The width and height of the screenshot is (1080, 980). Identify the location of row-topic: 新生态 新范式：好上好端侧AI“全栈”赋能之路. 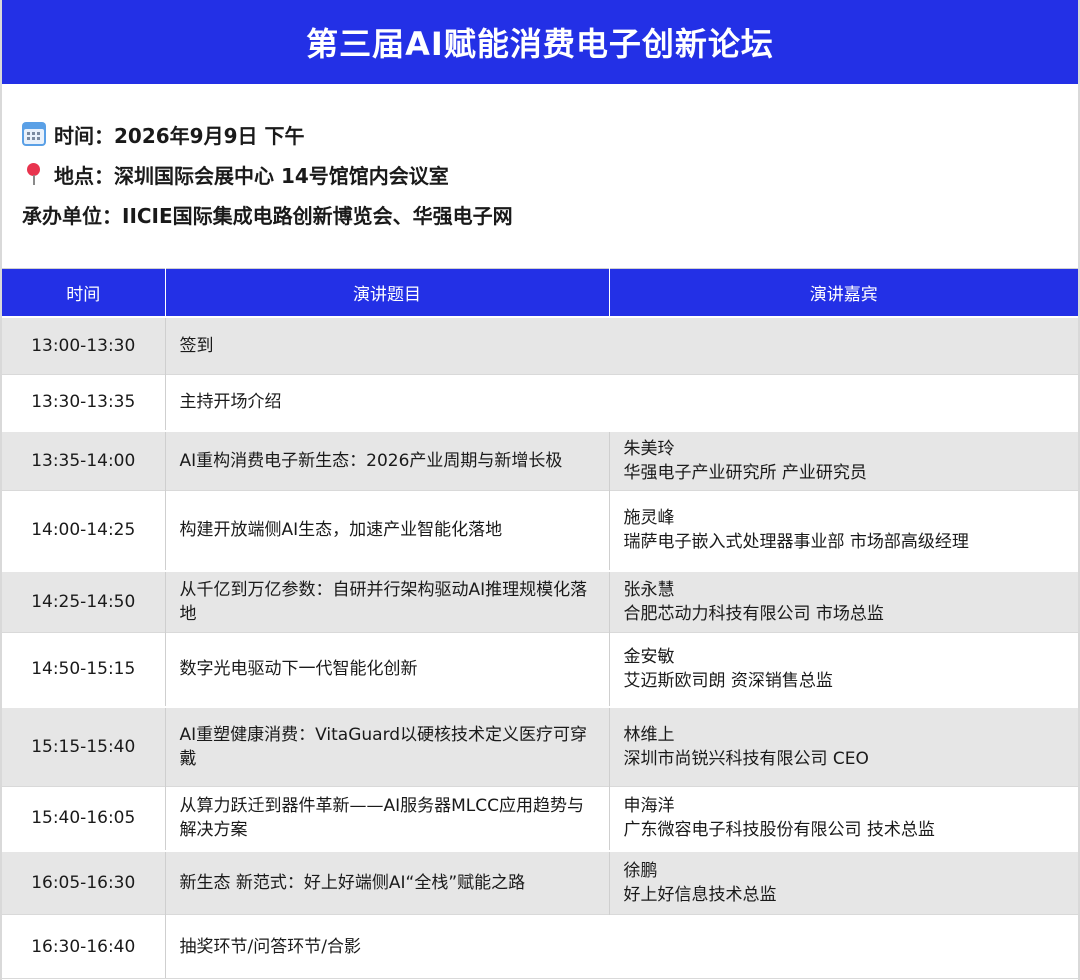
(387, 882).